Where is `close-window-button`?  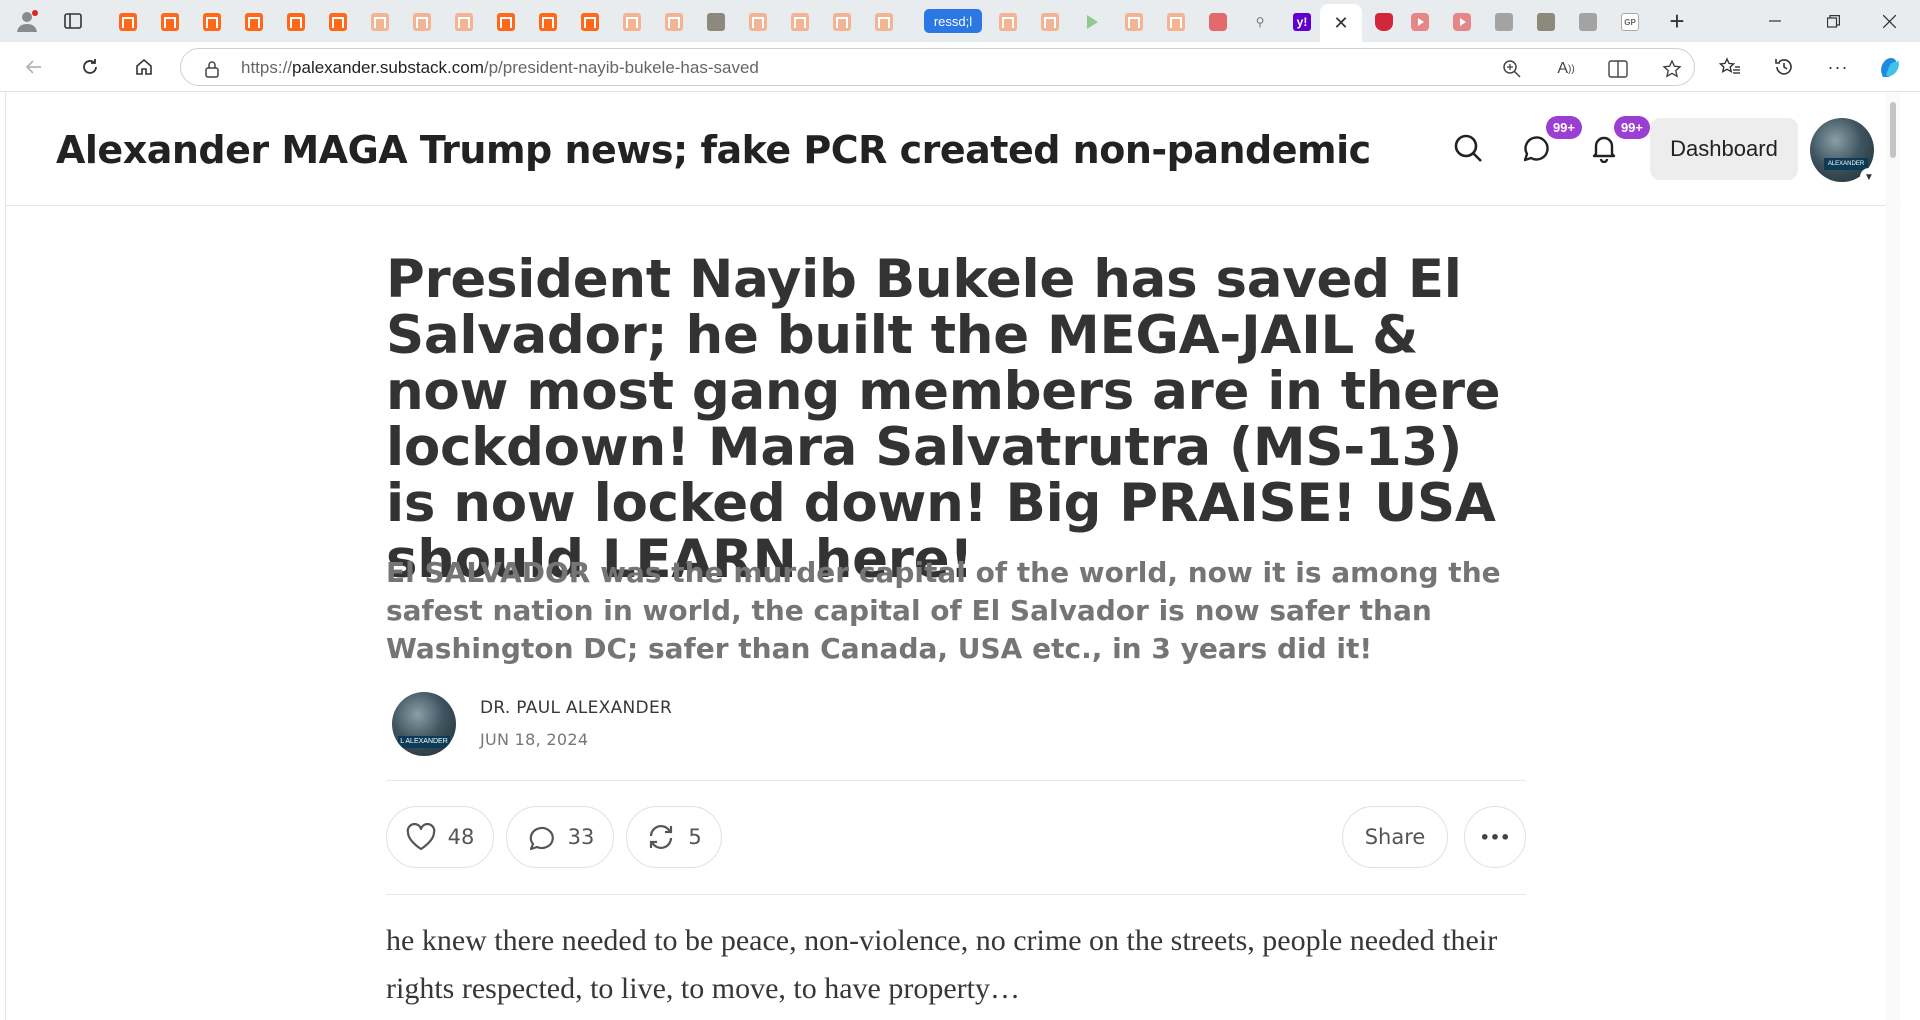
close-window-button is located at coordinates (1889, 21).